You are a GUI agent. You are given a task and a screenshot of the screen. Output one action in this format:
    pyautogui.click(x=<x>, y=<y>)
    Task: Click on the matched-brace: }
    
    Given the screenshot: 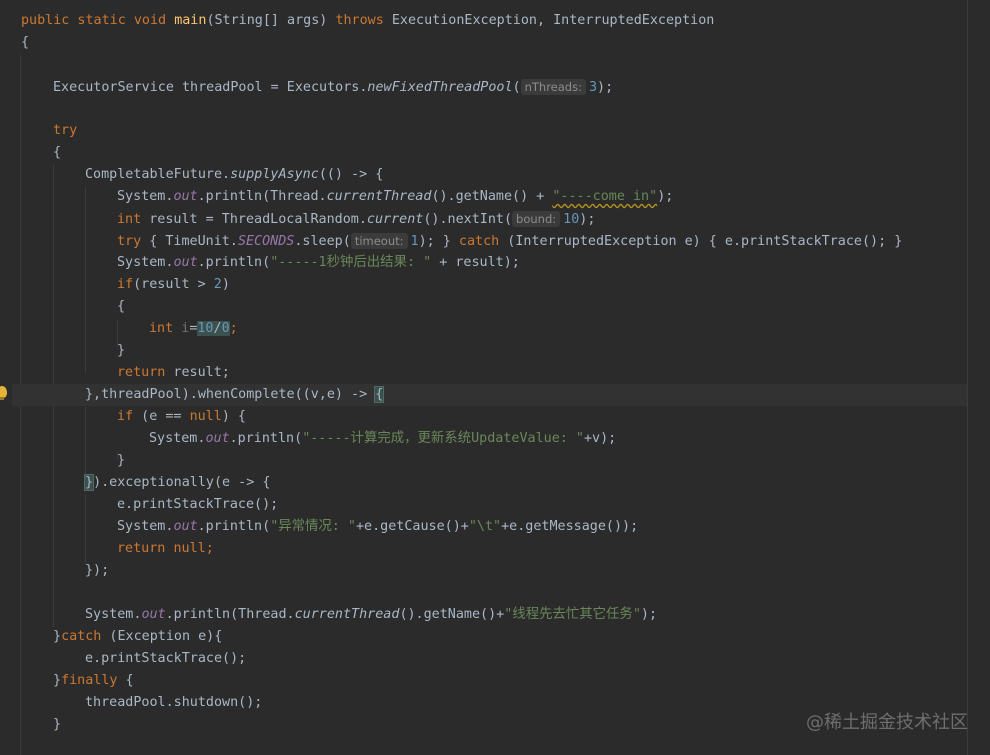 What is the action you would take?
    pyautogui.click(x=89, y=482)
    